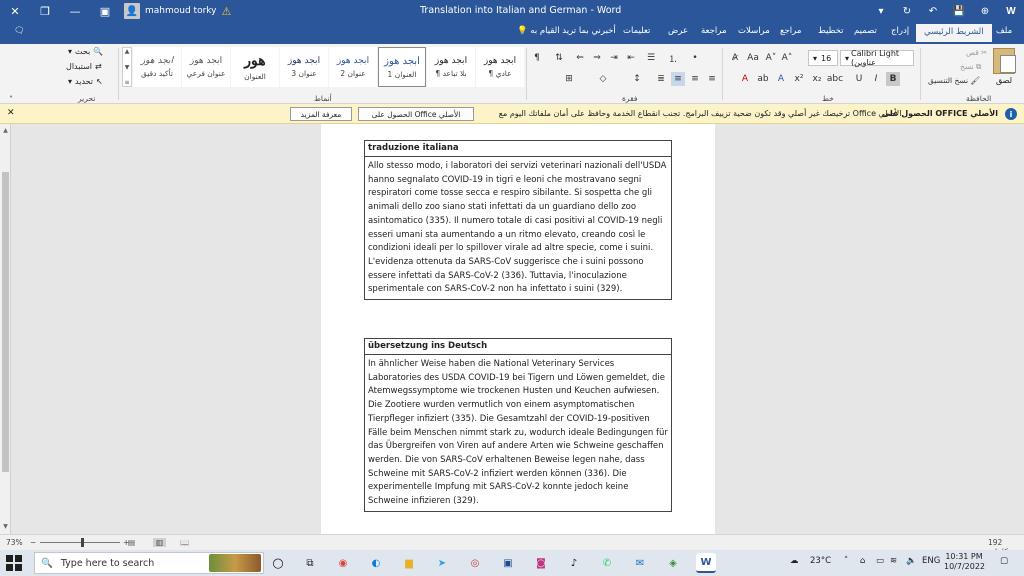 This screenshot has height=576, width=1024. What do you see at coordinates (5, 130) in the screenshot?
I see `scroll-up-icon: ▲` at bounding box center [5, 130].